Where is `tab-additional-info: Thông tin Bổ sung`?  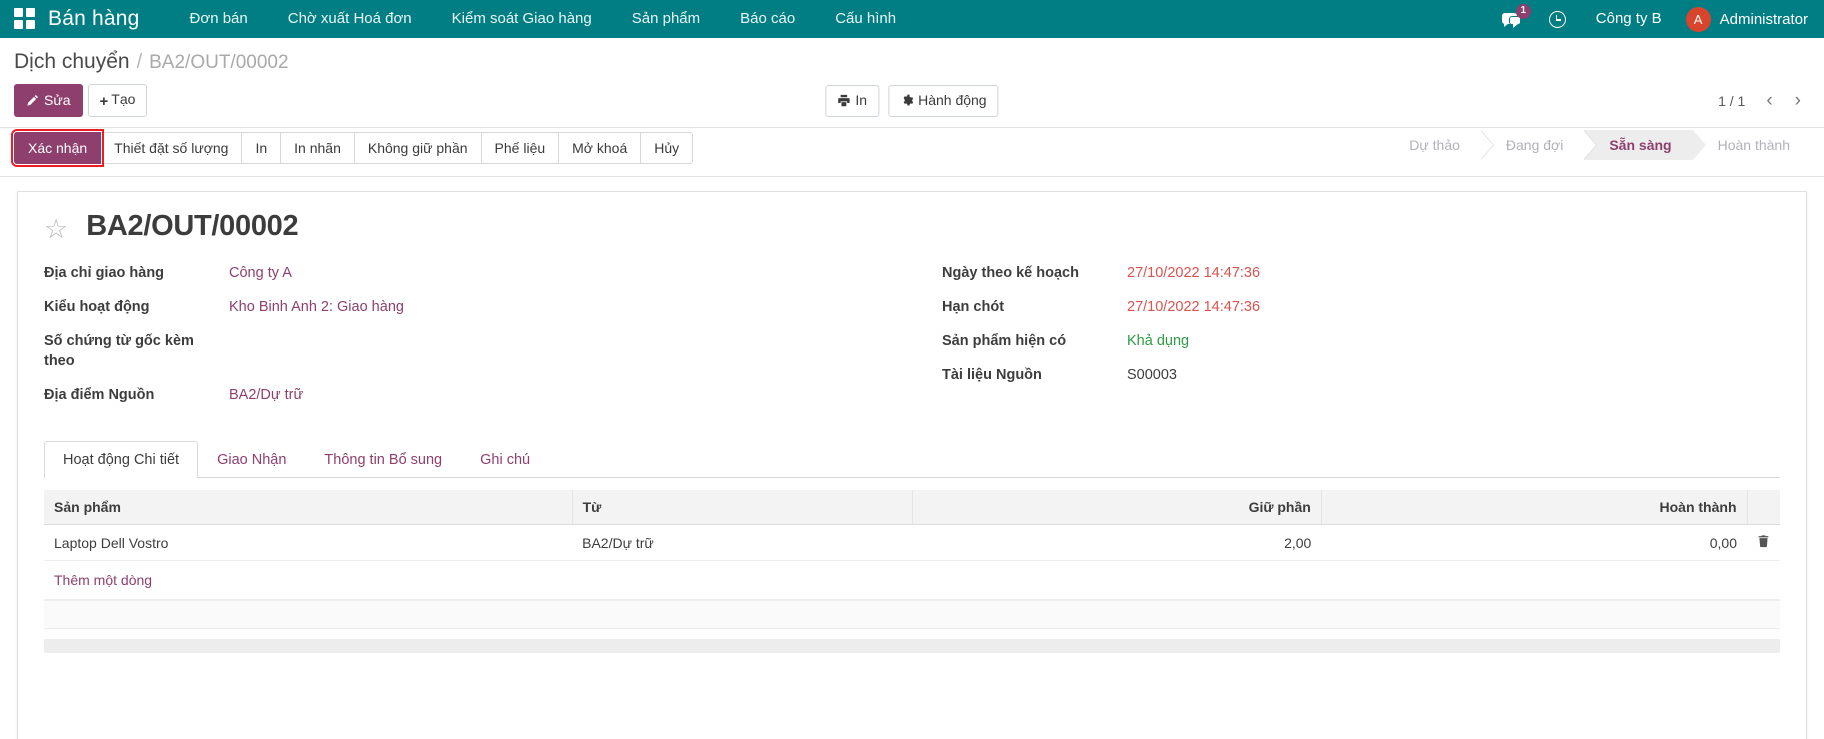 tab-additional-info: Thông tin Bổ sung is located at coordinates (383, 459).